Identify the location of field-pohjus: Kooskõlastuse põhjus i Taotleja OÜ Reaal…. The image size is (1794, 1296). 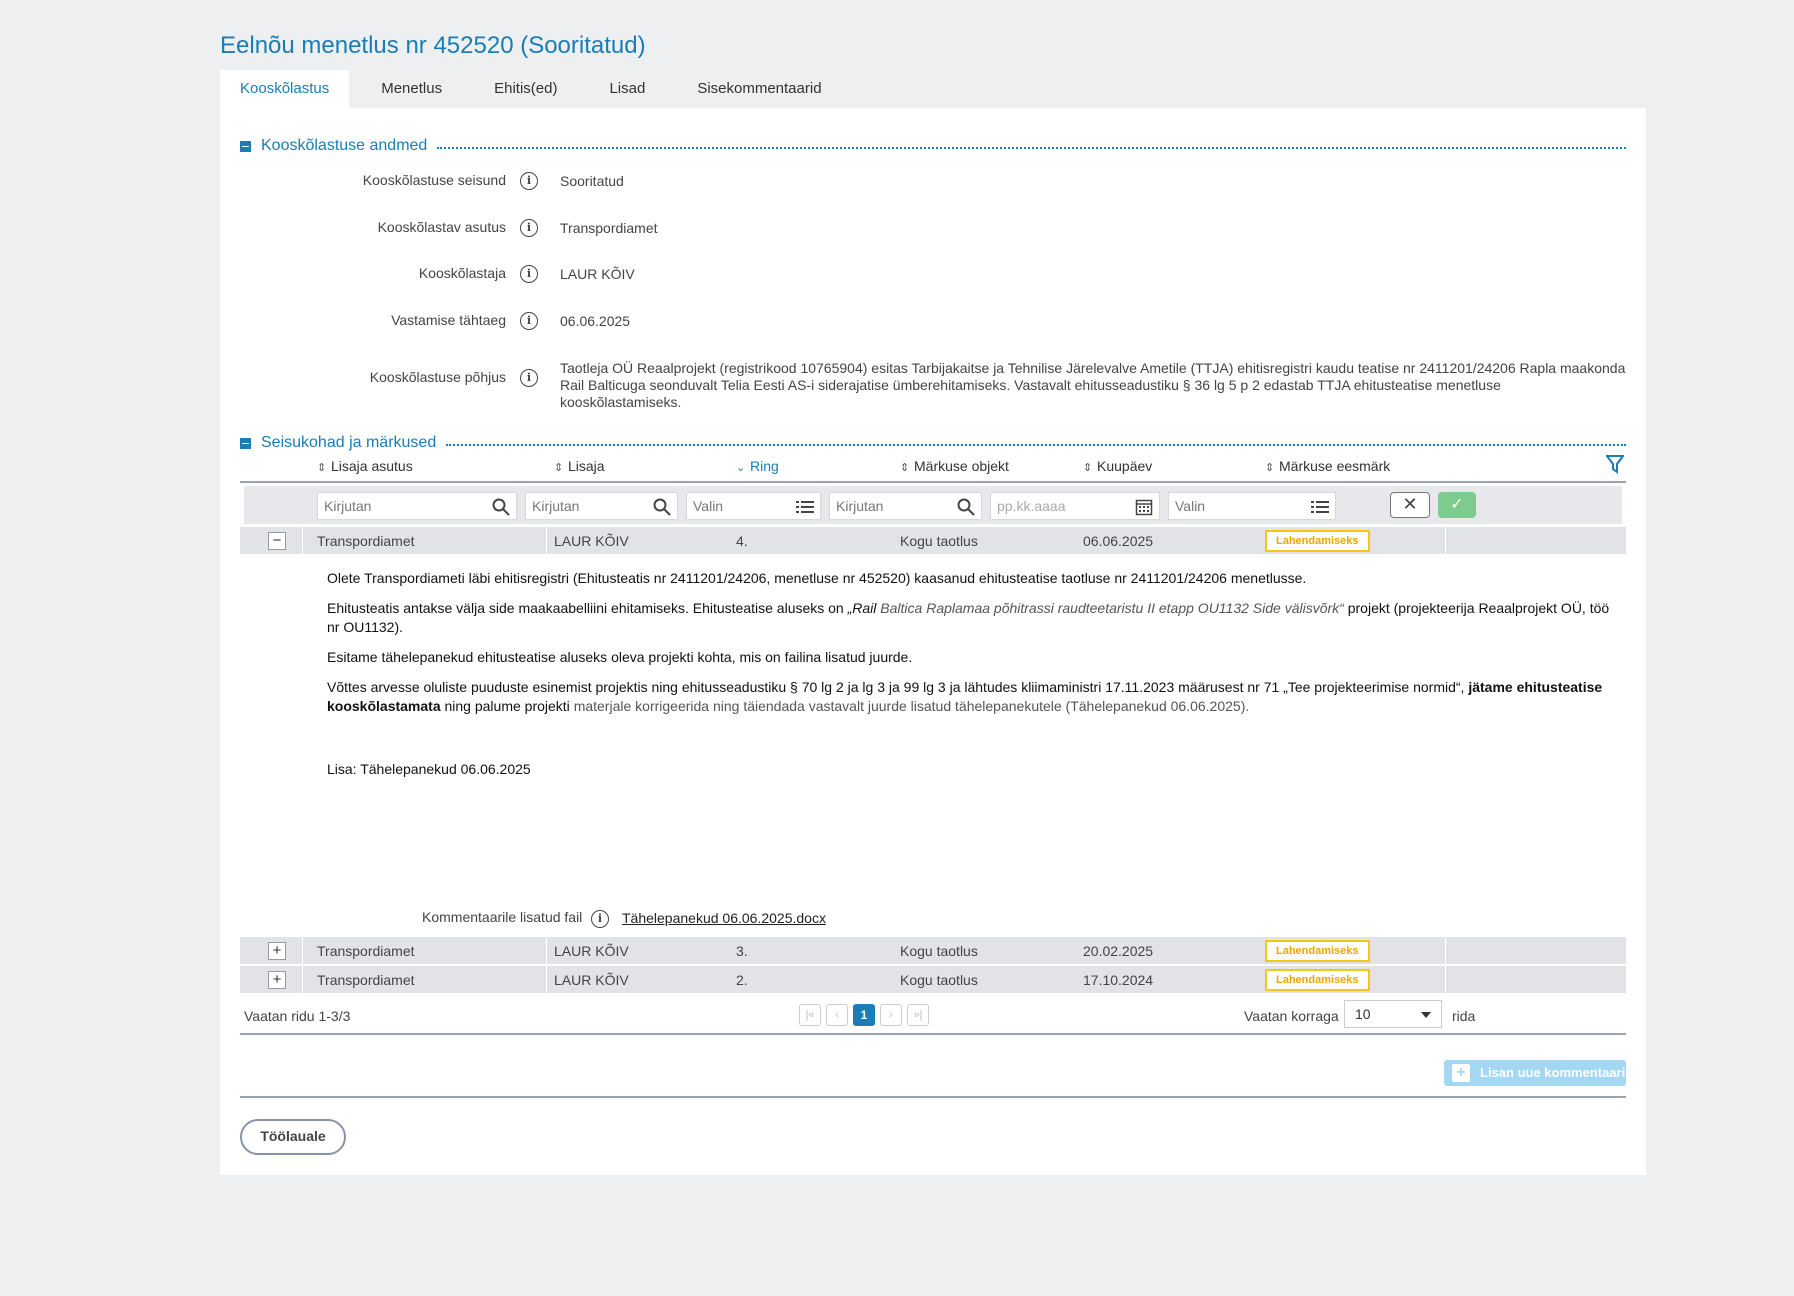
(933, 385).